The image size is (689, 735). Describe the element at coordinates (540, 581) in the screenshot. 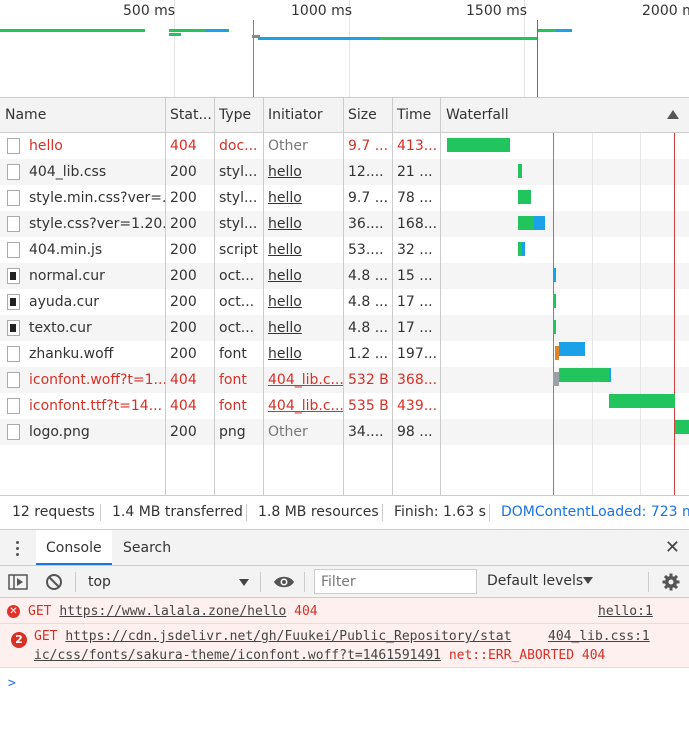

I see `log-levels-dropdown: Default levels` at that location.